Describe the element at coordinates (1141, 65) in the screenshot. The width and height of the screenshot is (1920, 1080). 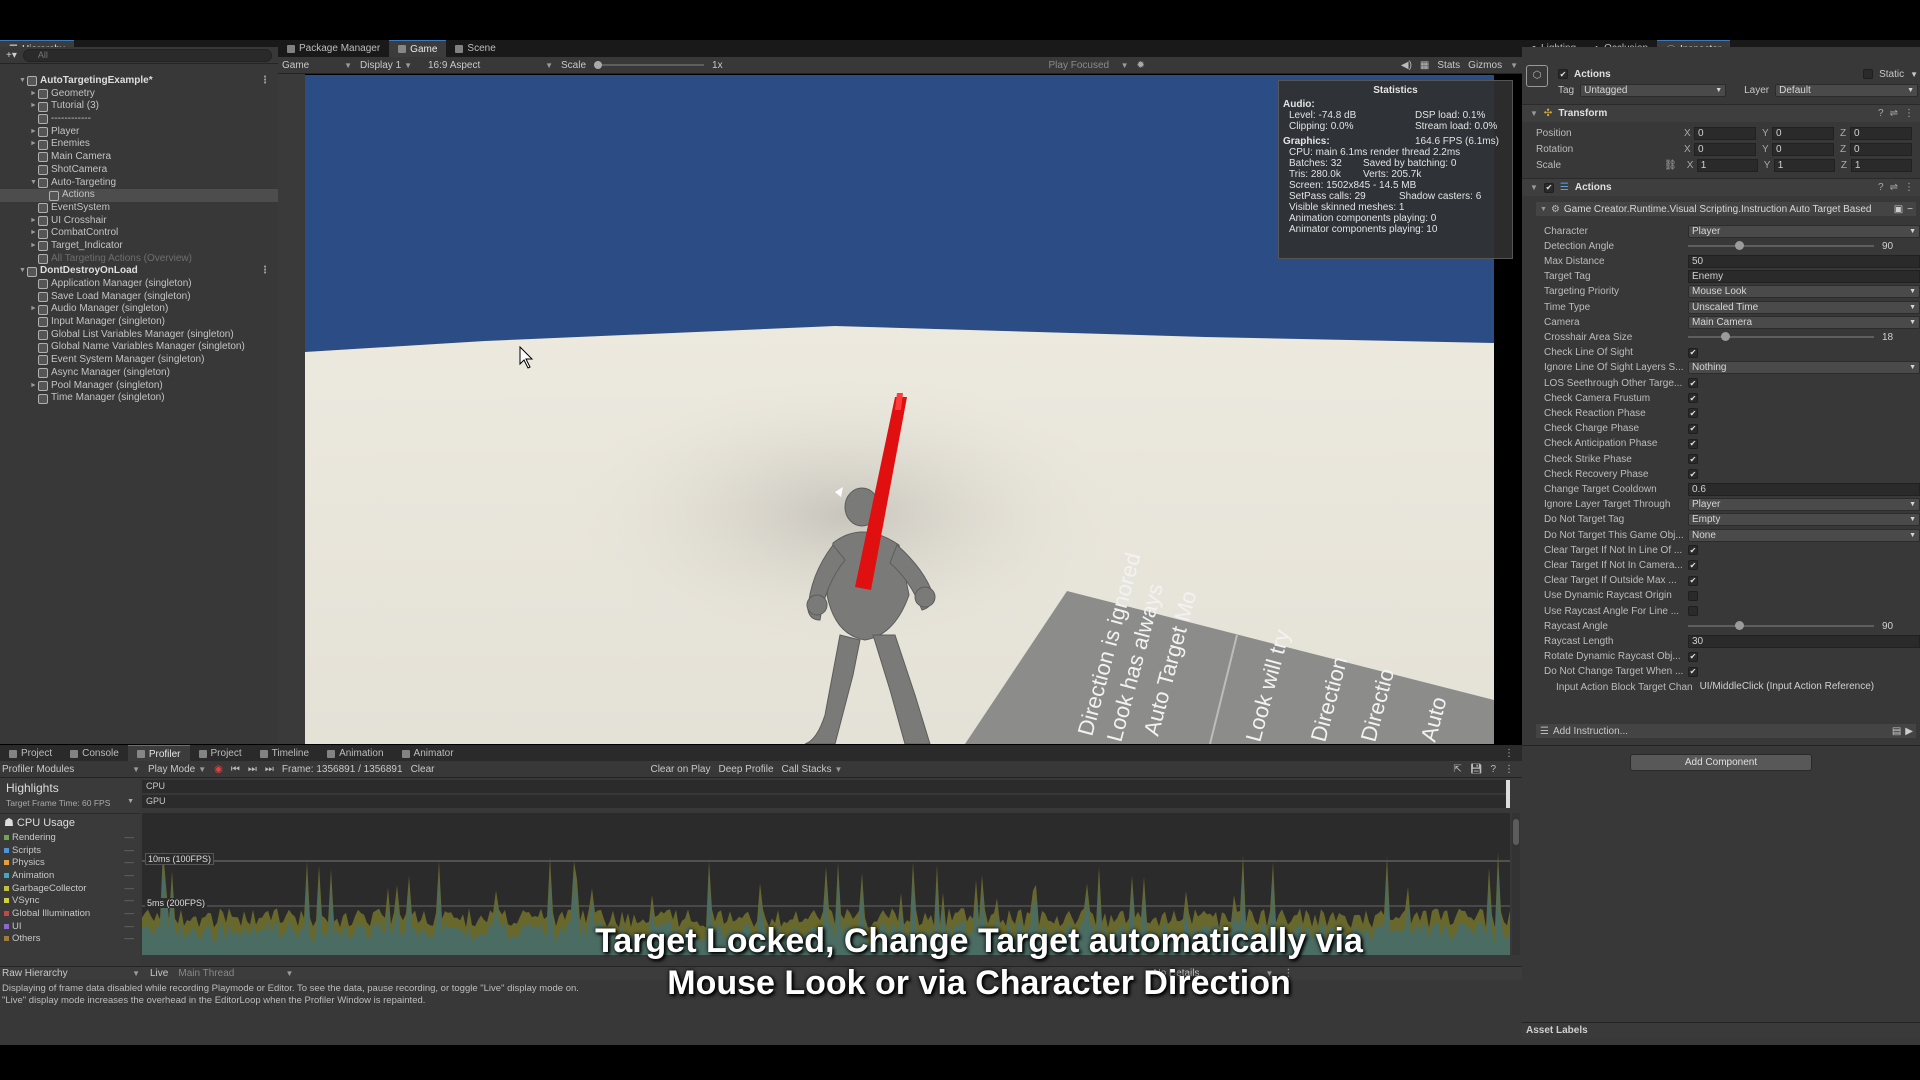
I see `bug-icon: ✹` at that location.